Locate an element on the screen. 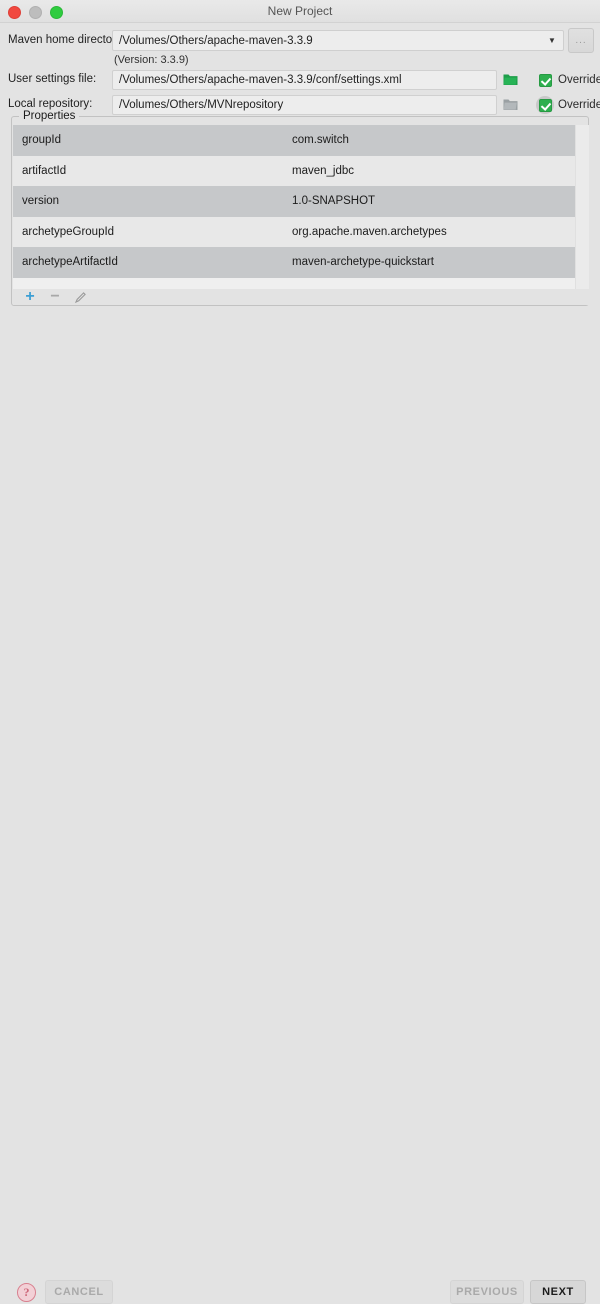 Image resolution: width=600 pixels, height=1304 pixels. table-row: artifactId maven_jdbc is located at coordinates (301, 170).